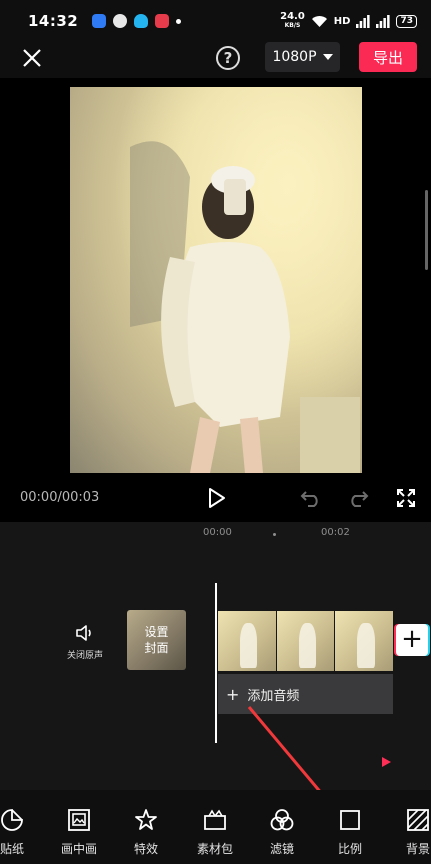  What do you see at coordinates (388, 57) in the screenshot?
I see `export-button: 导出` at bounding box center [388, 57].